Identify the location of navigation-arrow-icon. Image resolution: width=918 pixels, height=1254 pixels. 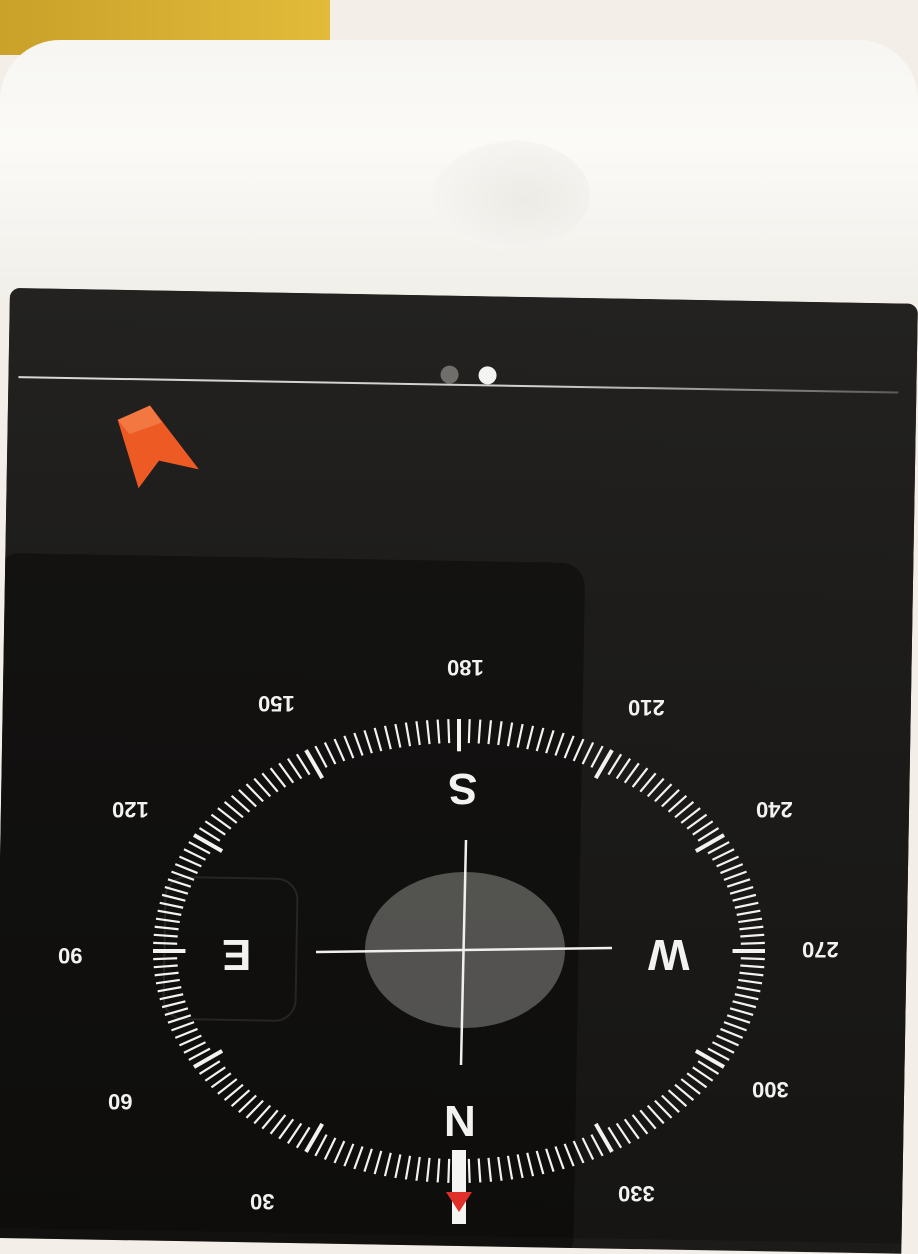
(149, 451).